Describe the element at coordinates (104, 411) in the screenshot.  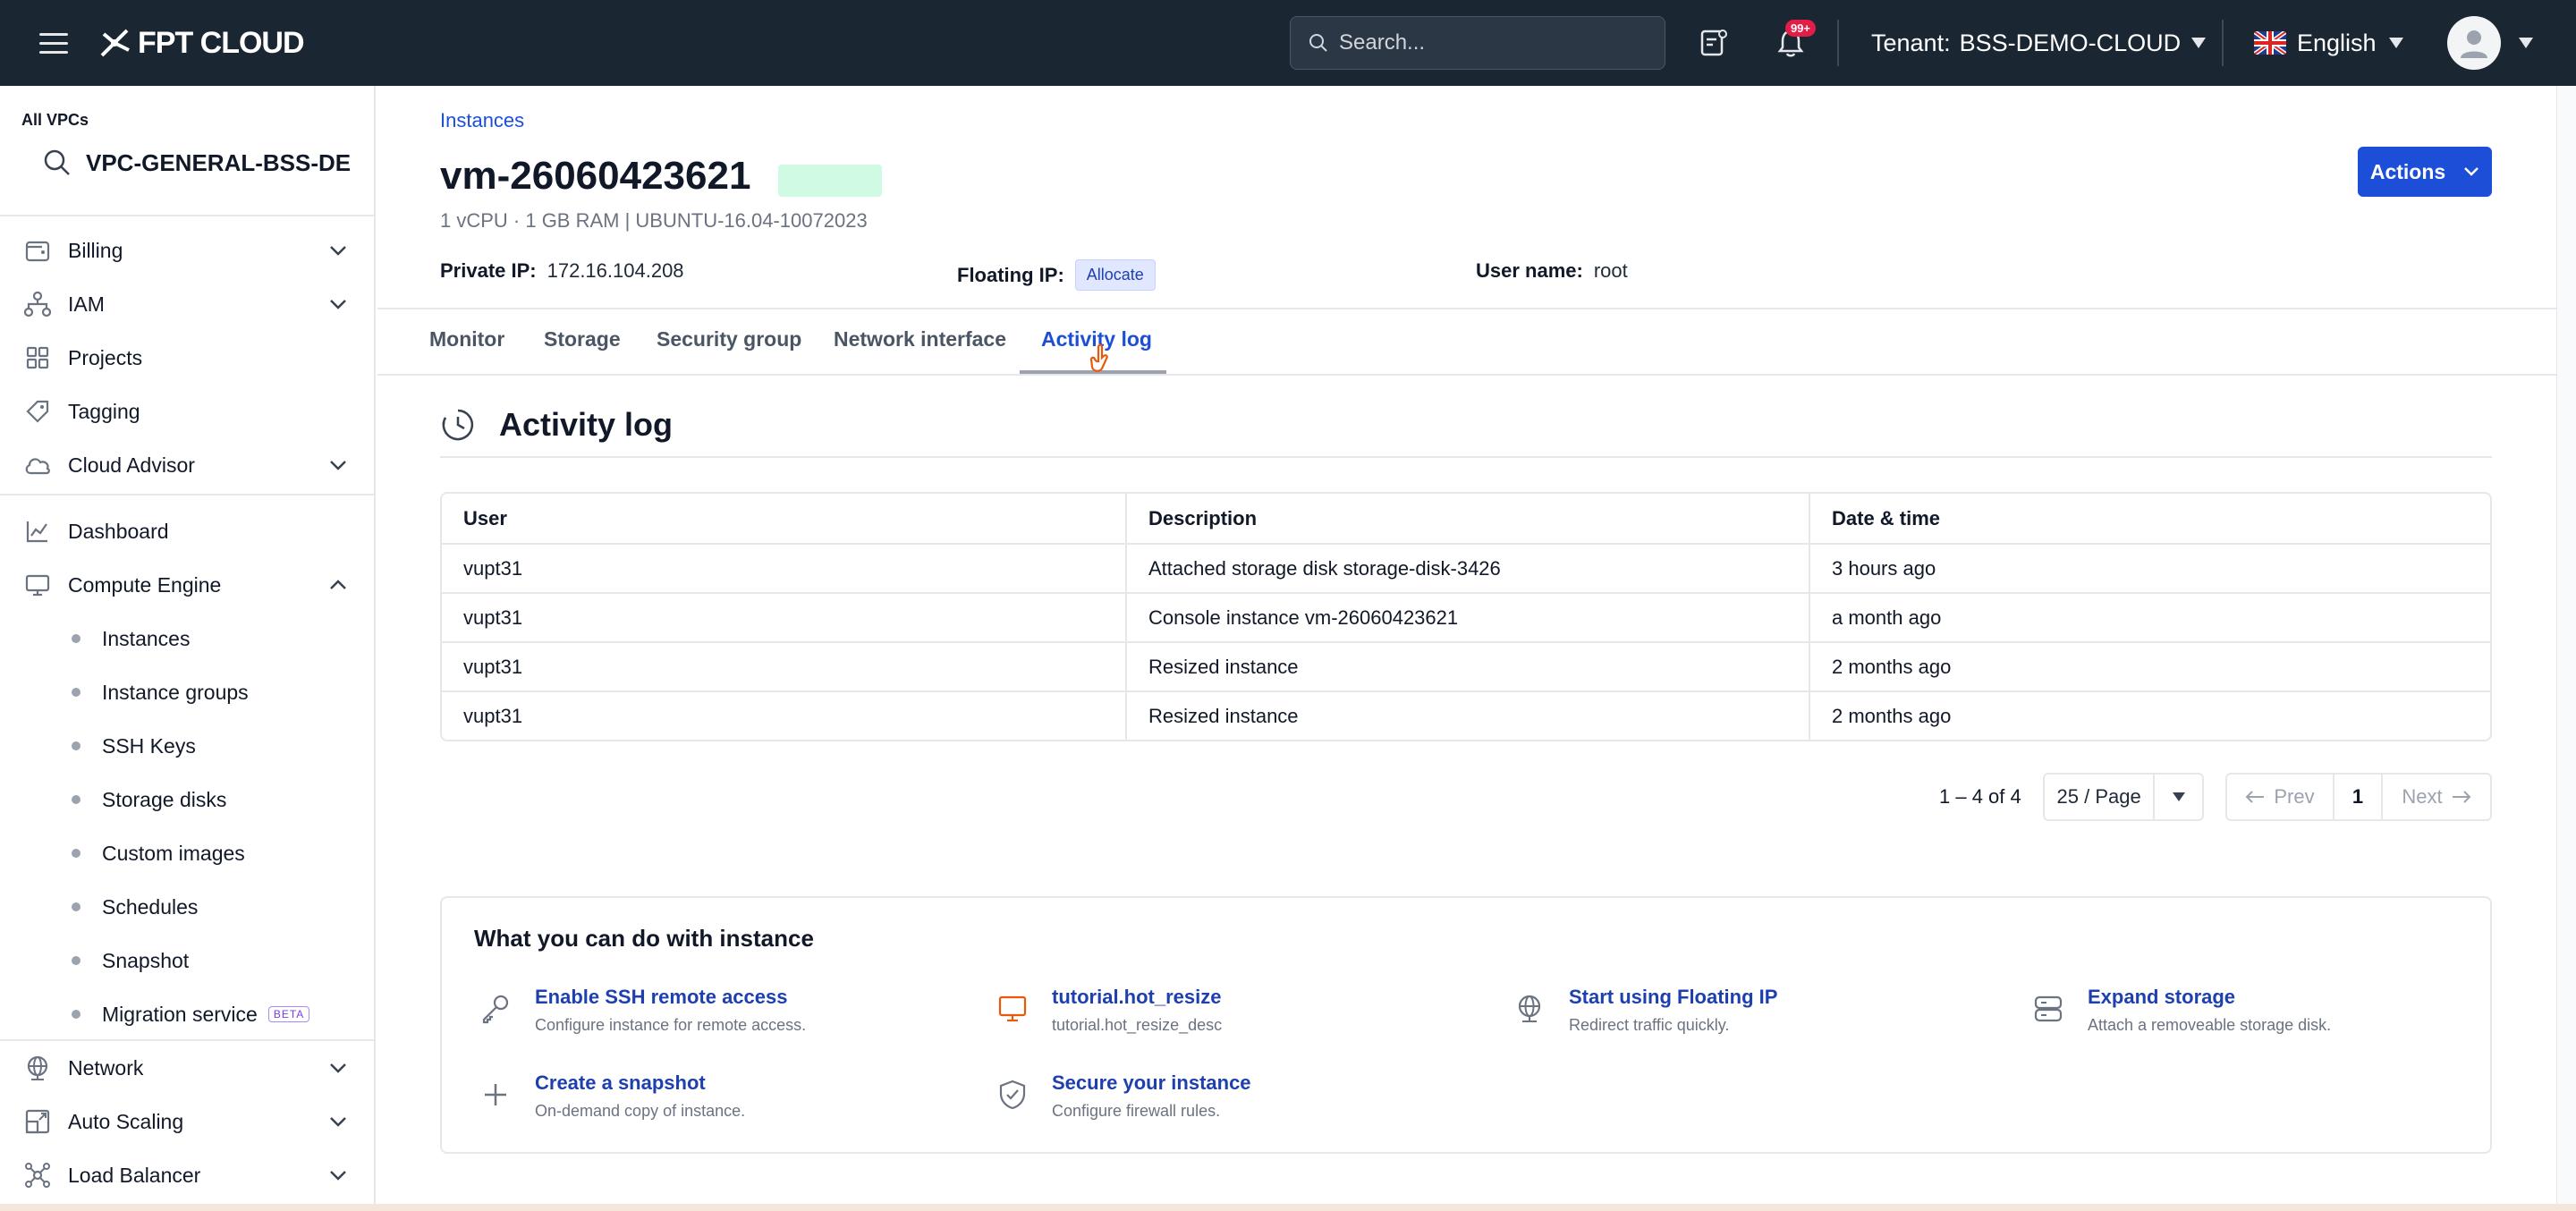
I see `sidebar-item-label: Tagging` at that location.